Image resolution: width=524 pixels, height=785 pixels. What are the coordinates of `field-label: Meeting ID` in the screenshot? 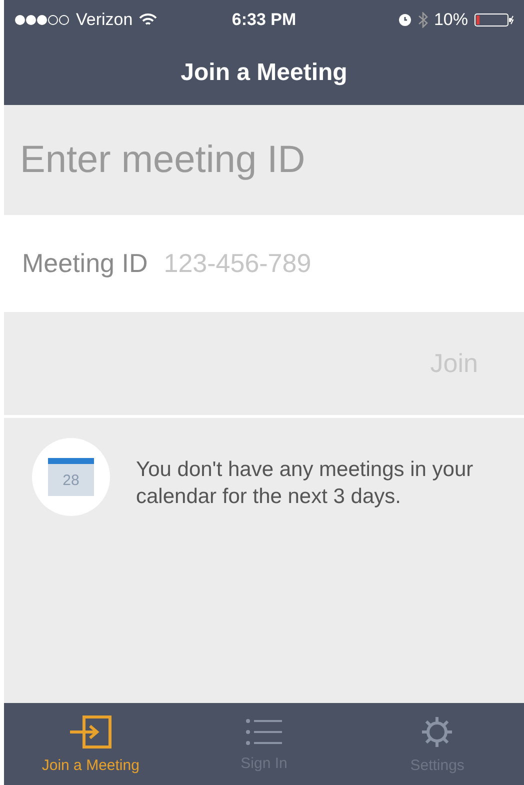 It's located at (85, 263).